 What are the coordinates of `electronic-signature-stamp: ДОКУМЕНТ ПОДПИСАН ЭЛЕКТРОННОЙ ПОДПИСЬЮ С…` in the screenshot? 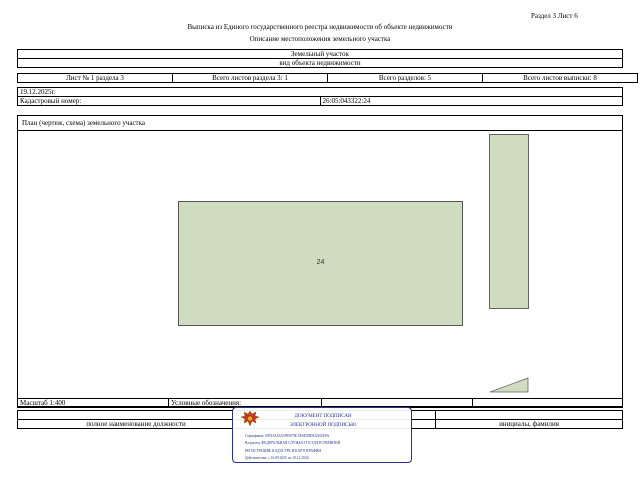 It's located at (322, 435).